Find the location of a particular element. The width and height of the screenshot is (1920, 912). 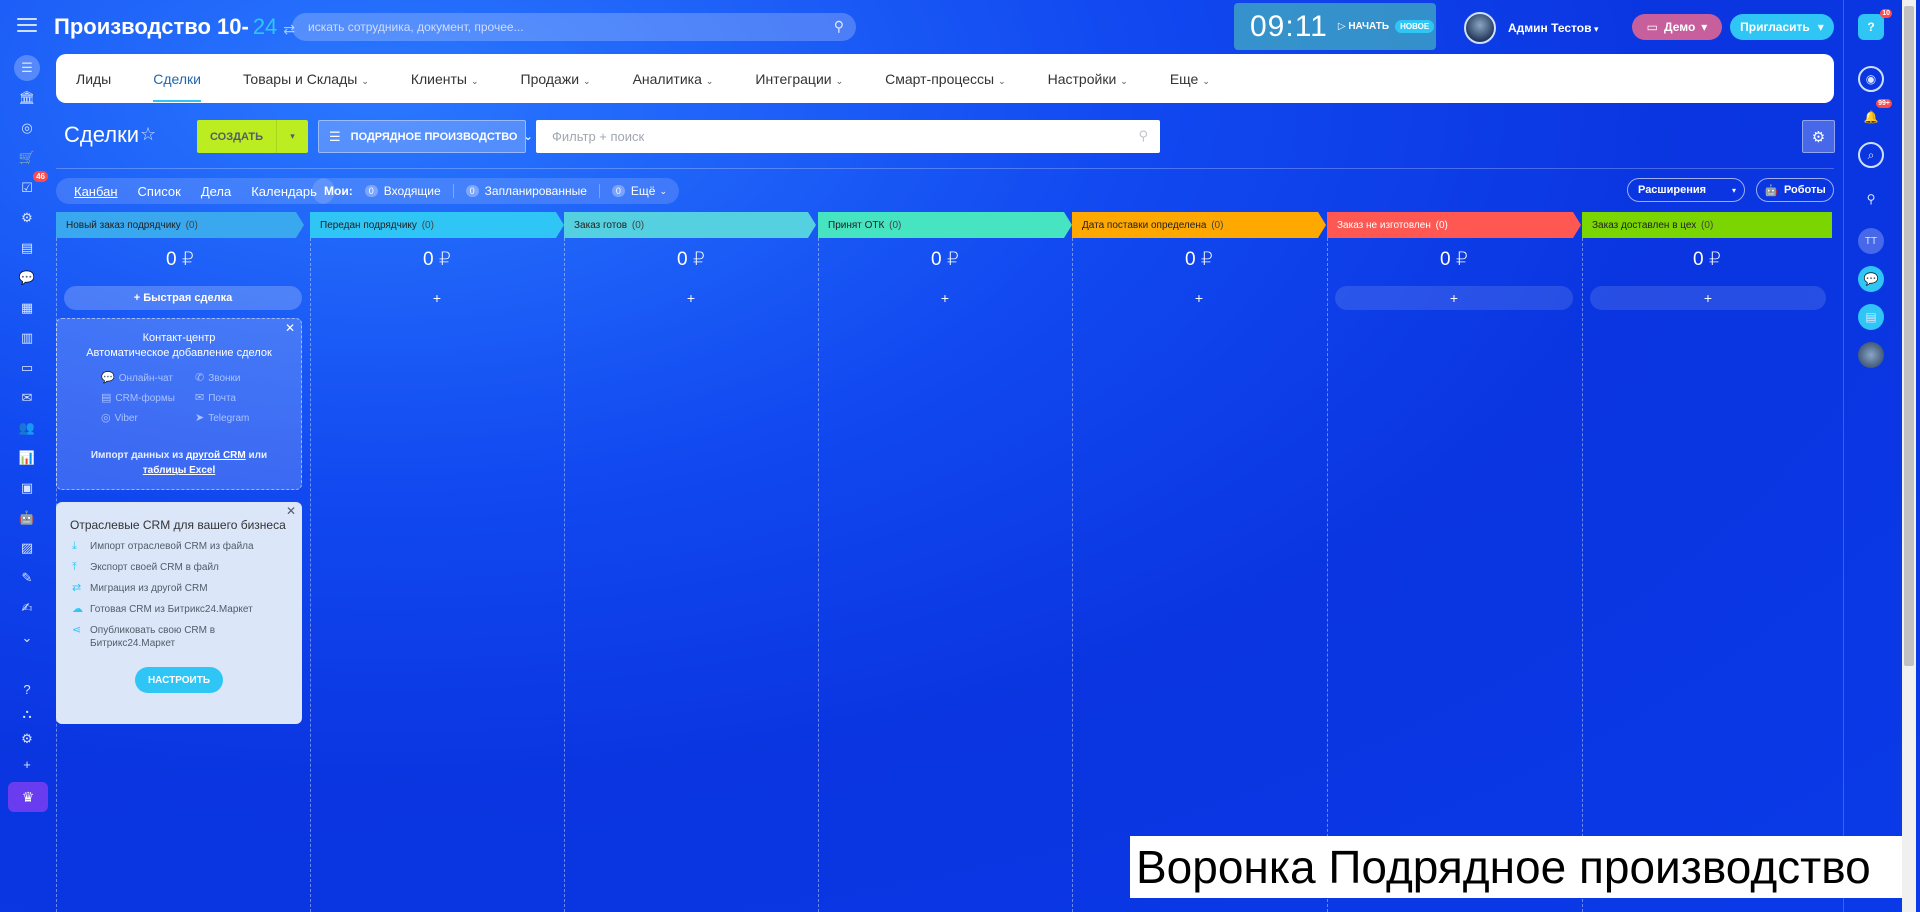

sign-icon: ✍ is located at coordinates (27, 608).